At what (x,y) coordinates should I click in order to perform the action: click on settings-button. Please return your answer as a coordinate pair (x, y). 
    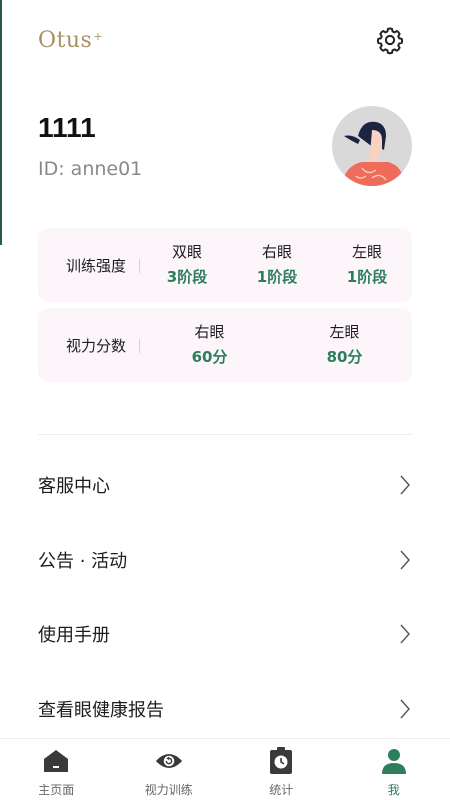
    Looking at the image, I should click on (390, 40).